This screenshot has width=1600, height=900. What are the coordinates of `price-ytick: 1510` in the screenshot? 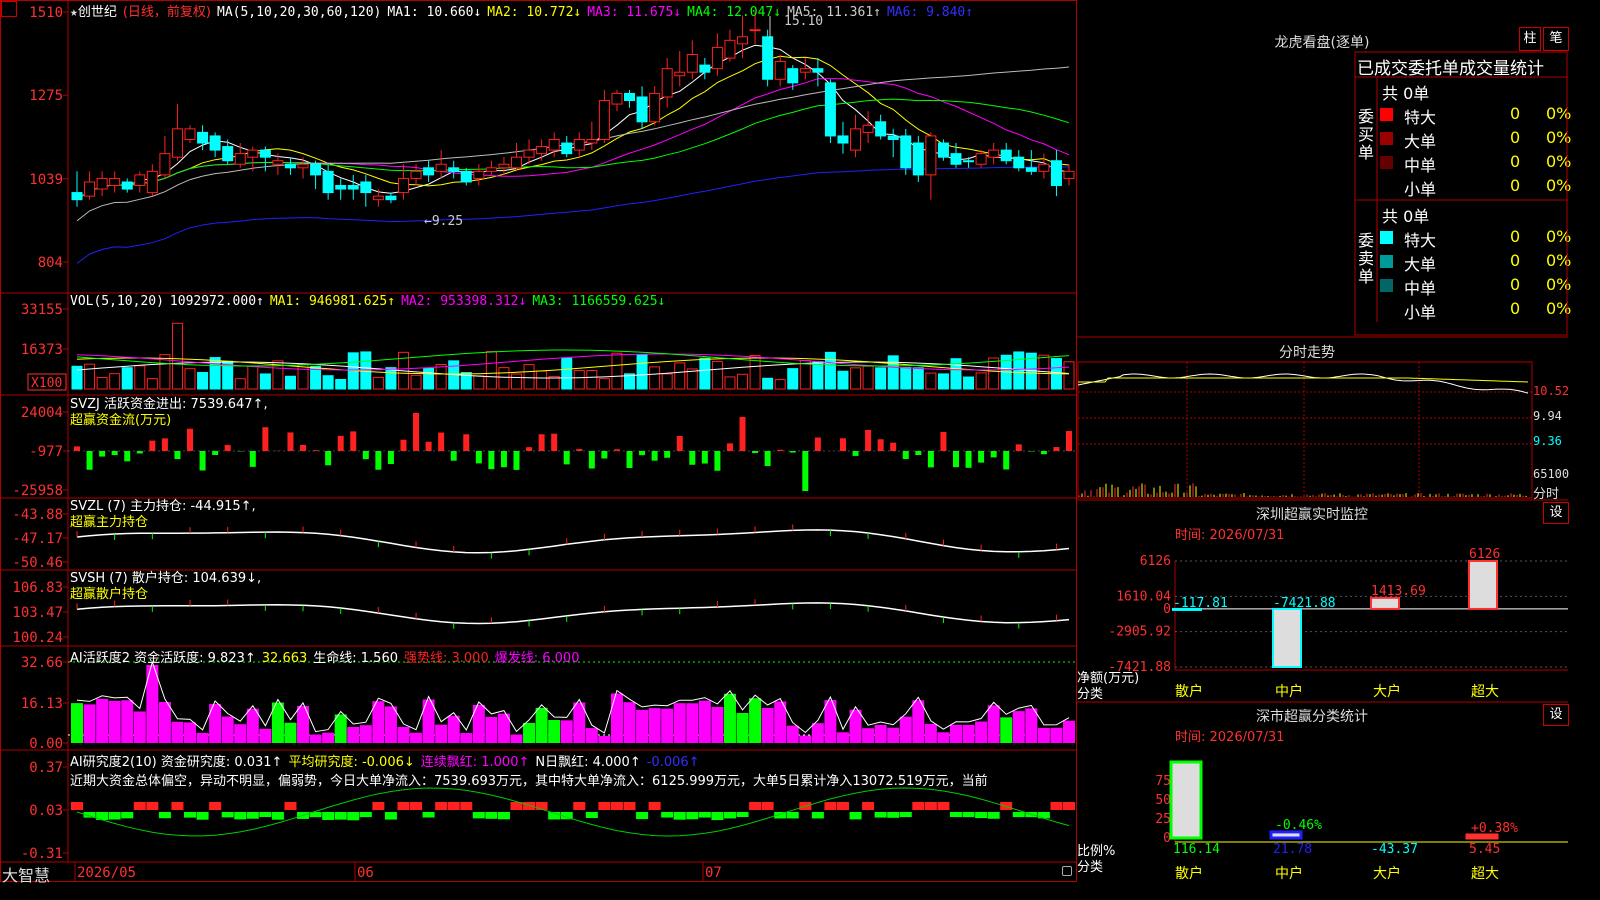 It's located at (46, 13).